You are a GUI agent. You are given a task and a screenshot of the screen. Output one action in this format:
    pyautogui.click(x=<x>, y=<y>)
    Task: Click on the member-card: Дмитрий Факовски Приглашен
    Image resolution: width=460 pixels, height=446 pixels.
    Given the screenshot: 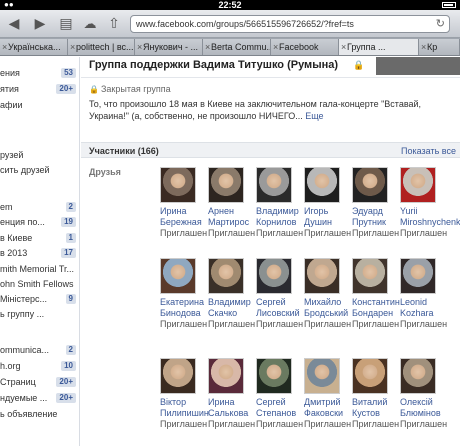 What is the action you would take?
    pyautogui.click(x=327, y=394)
    